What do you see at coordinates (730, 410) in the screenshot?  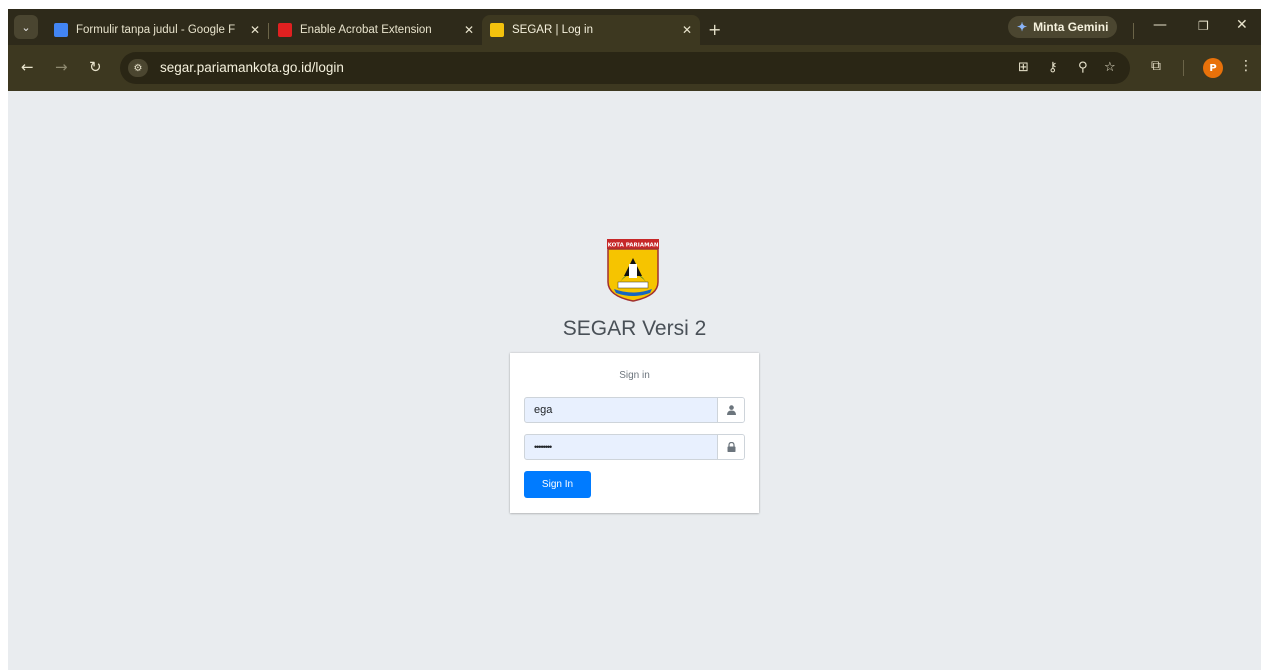 I see `user-icon` at bounding box center [730, 410].